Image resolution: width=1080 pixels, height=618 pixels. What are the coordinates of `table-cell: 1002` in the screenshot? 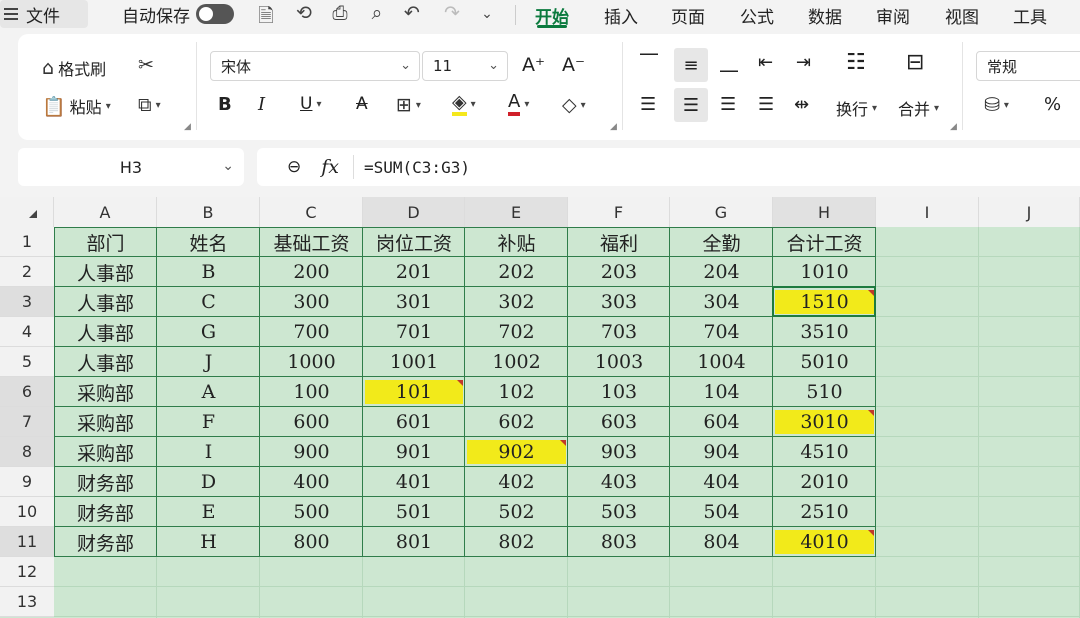 It's located at (516, 362).